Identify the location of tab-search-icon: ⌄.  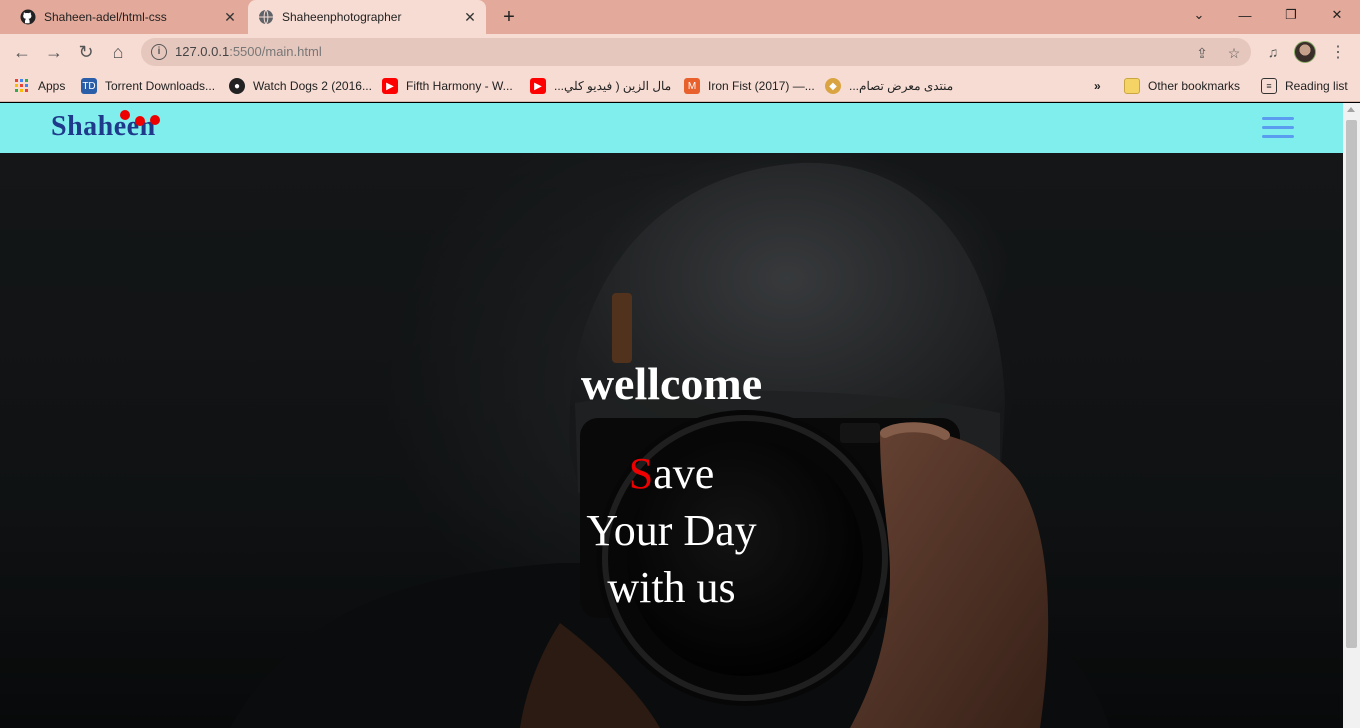
(1199, 15).